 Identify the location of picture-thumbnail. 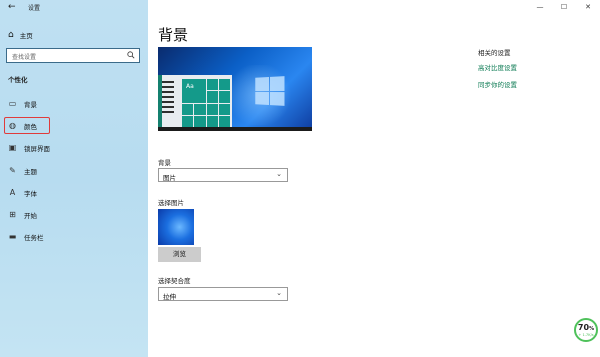
(176, 227).